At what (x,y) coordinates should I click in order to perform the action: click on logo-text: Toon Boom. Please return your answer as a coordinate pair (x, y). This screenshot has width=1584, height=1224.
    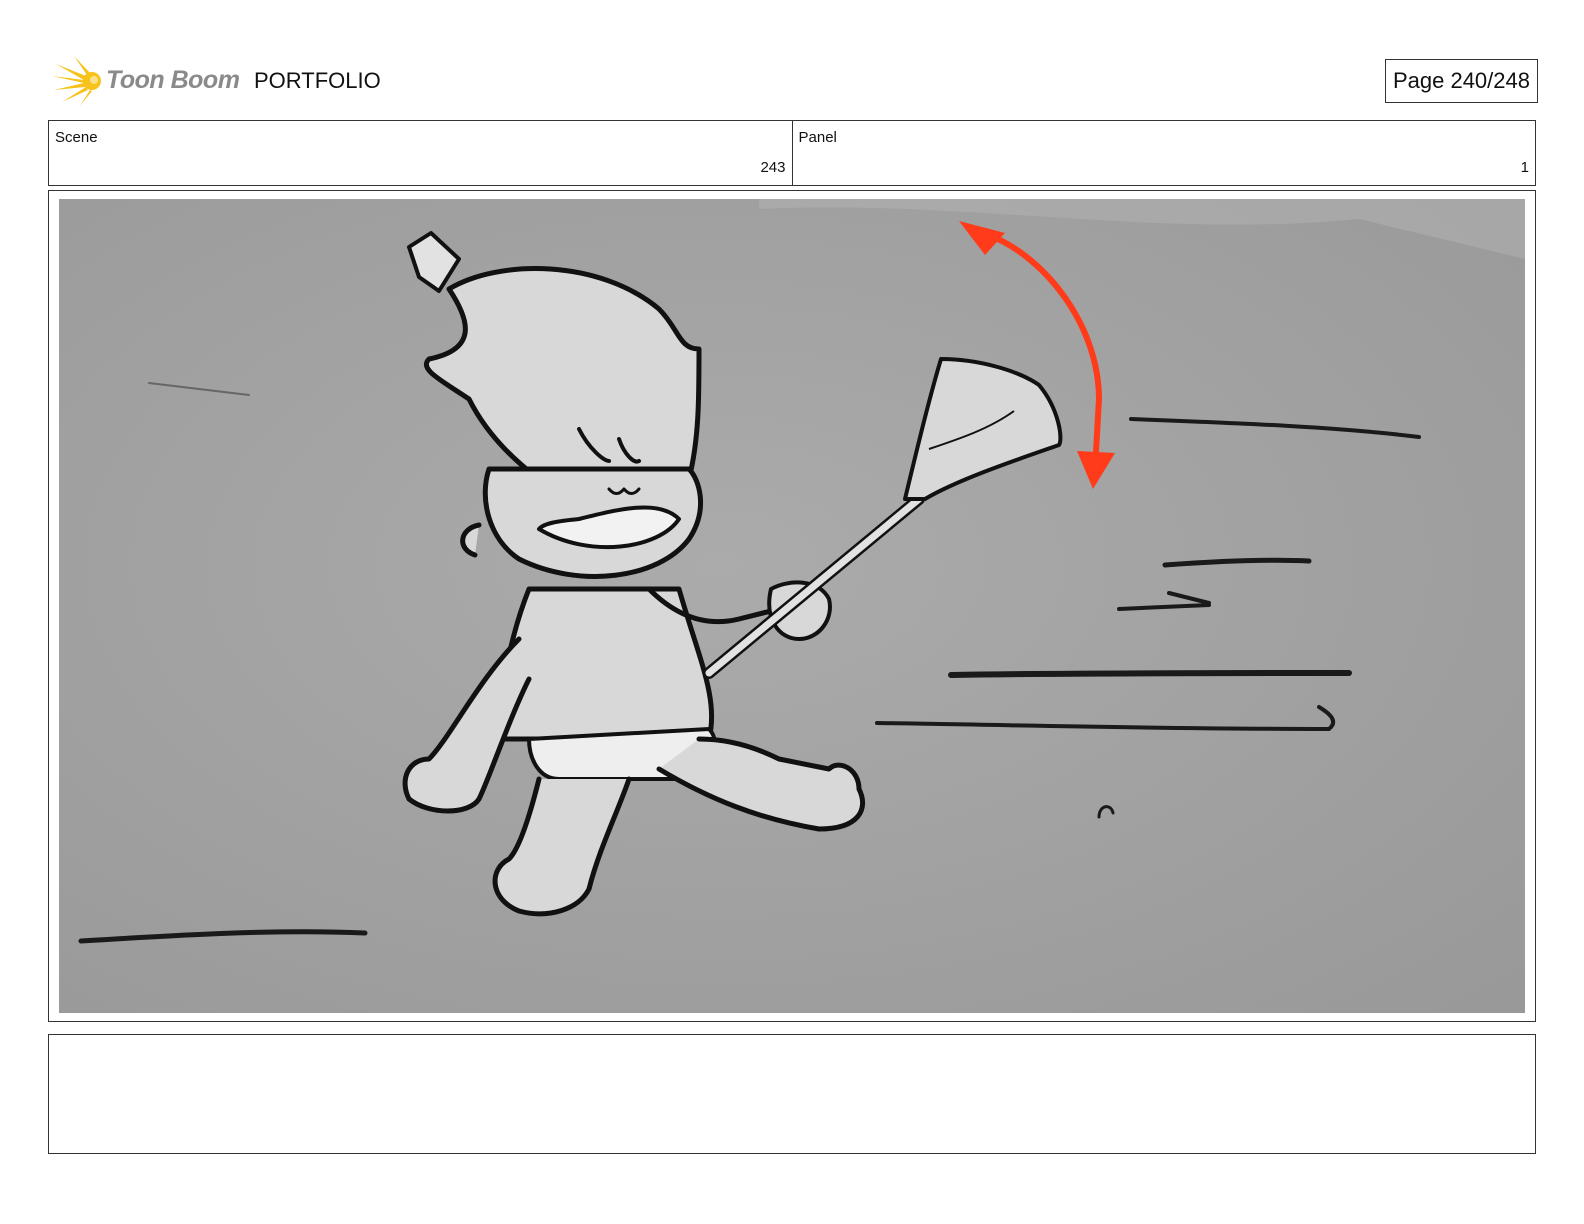
    Looking at the image, I should click on (173, 80).